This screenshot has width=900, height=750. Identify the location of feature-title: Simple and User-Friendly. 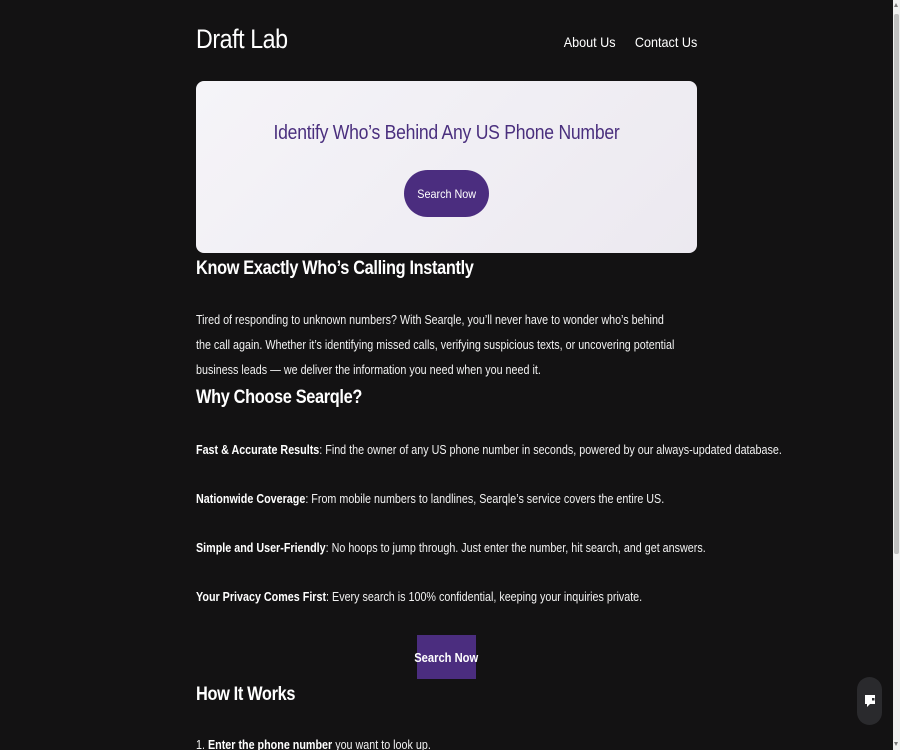
(261, 548).